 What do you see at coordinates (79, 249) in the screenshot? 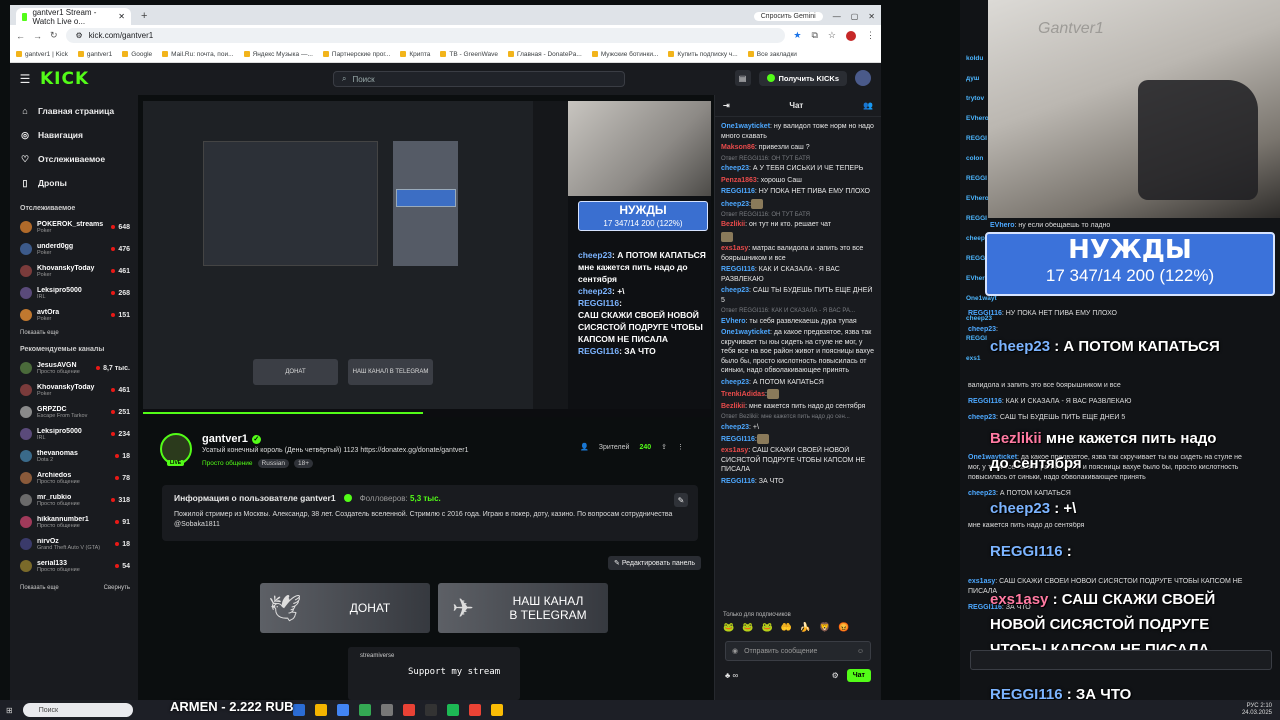
I see `sidebar-channel: underd0gg Poker 476` at bounding box center [79, 249].